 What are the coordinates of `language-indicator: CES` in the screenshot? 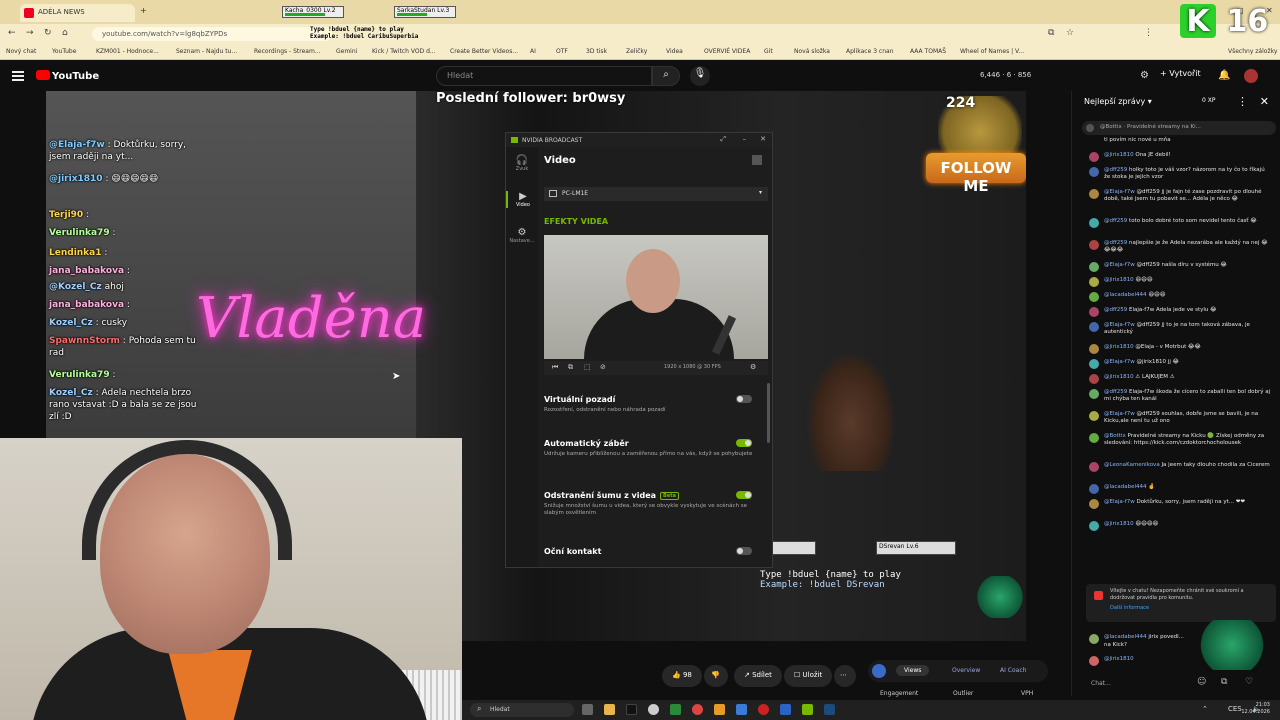 It's located at (1235, 709).